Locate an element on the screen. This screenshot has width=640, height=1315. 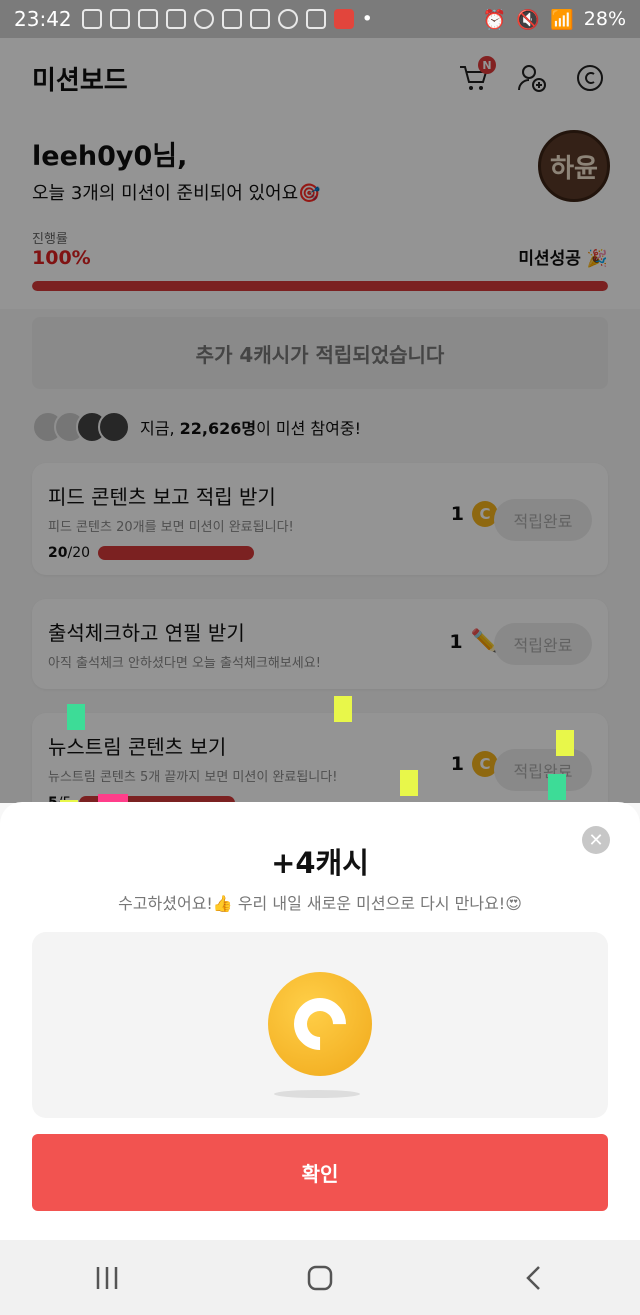
back-button is located at coordinates (533, 1278).